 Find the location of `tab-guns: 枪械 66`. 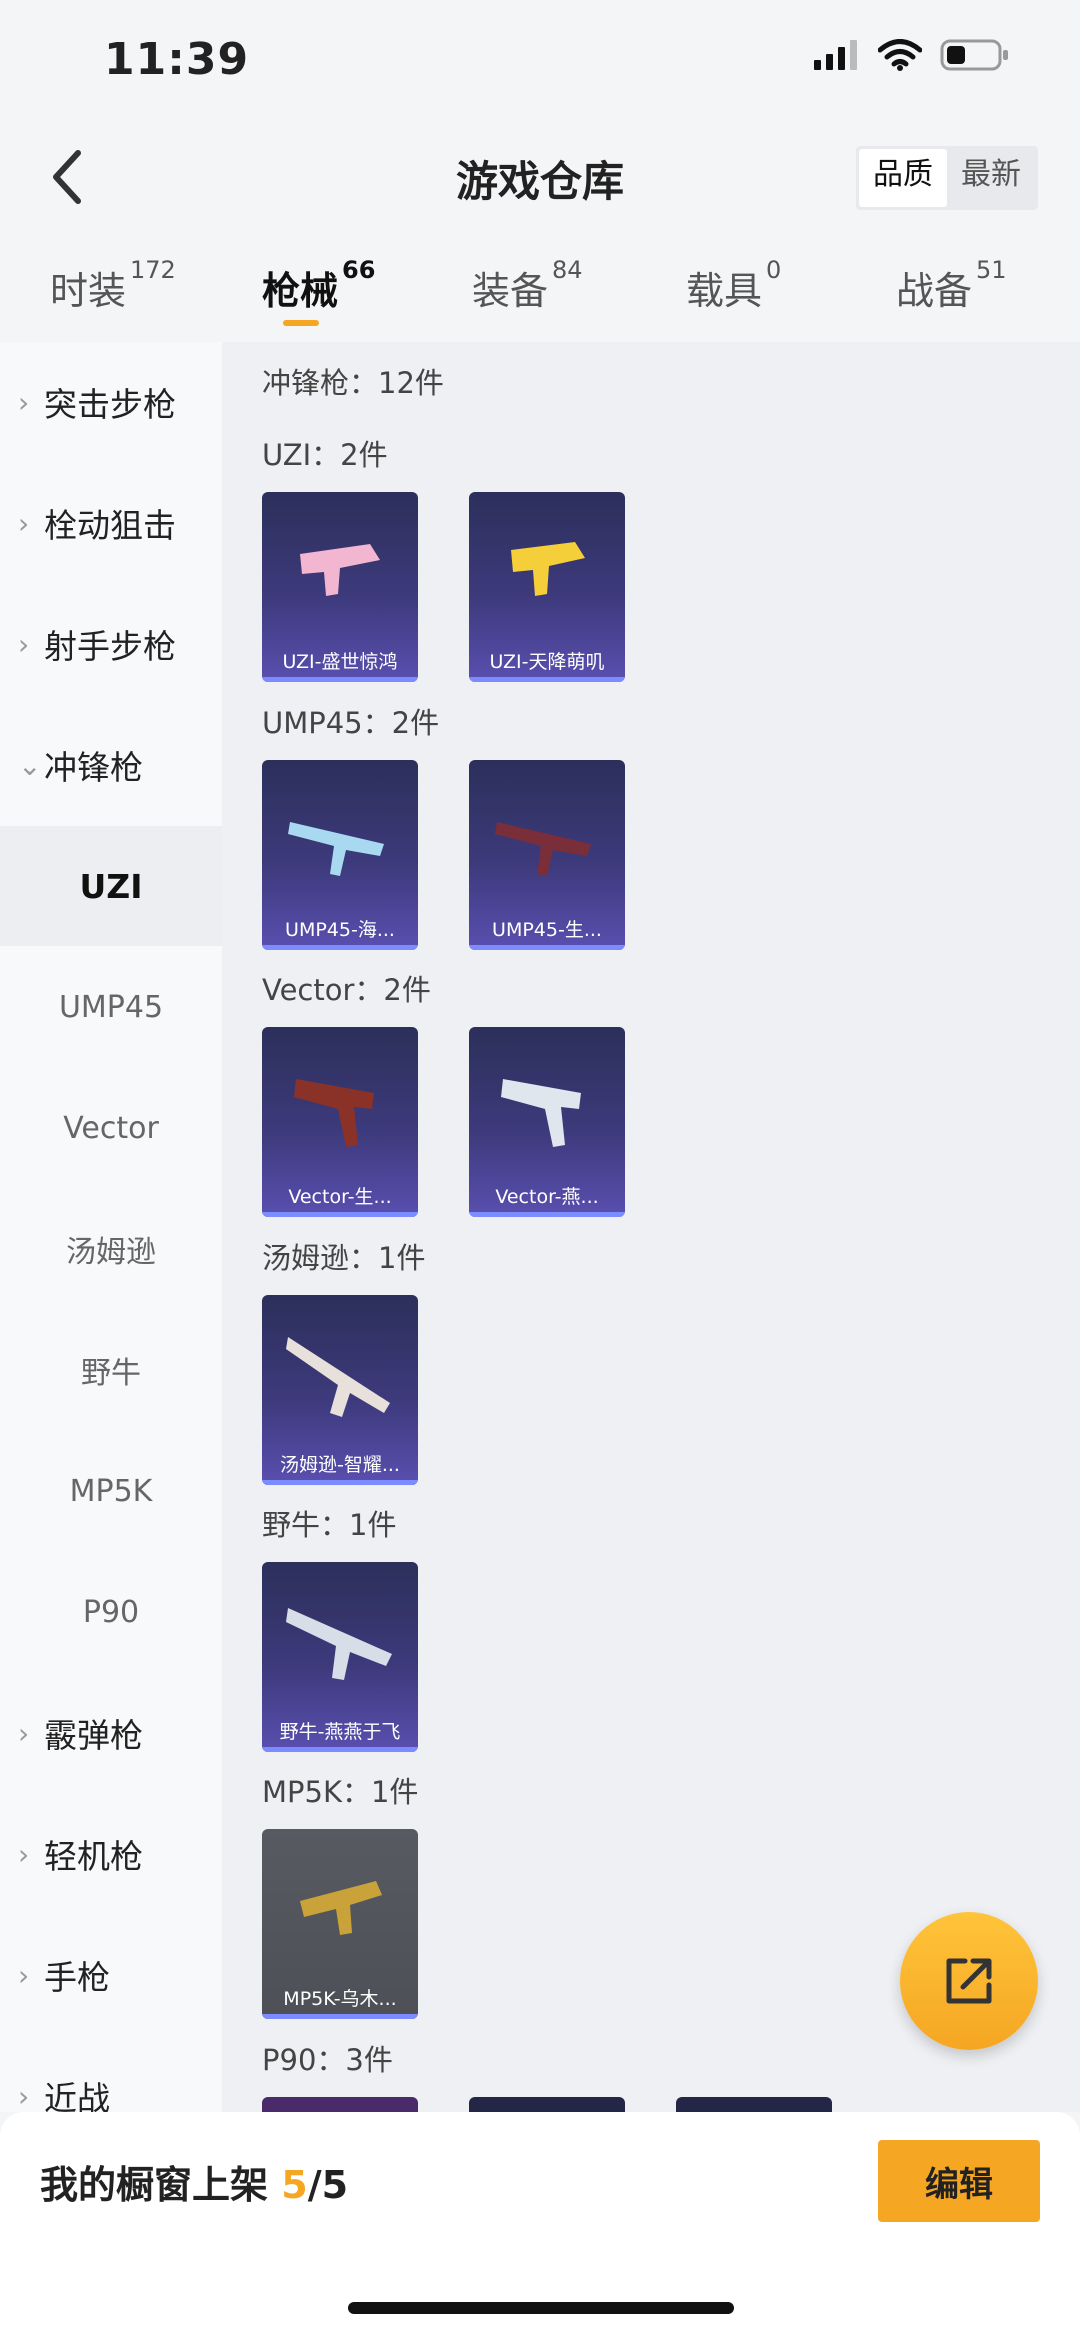

tab-guns: 枪械 66 is located at coordinates (318, 285).